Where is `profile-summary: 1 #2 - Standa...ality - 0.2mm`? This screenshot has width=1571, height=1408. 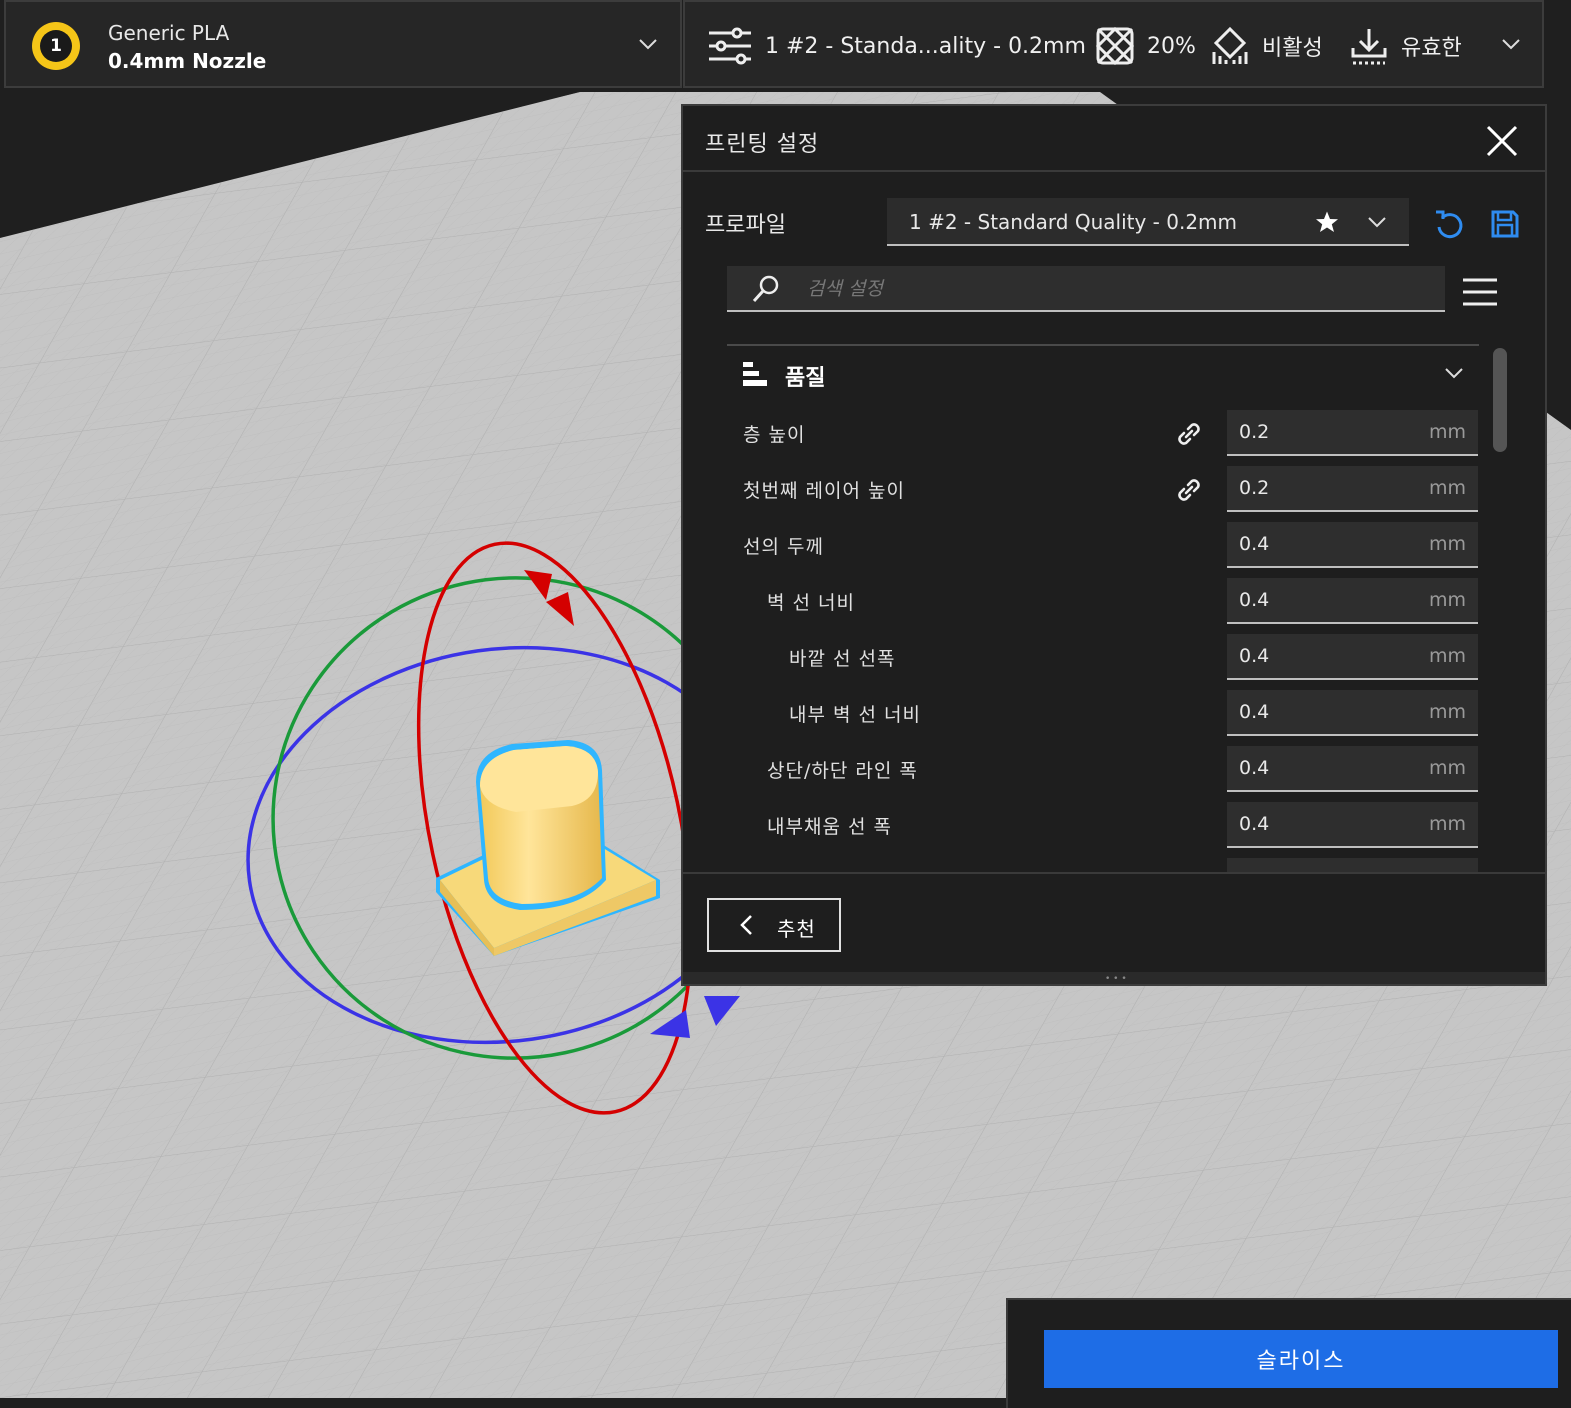 profile-summary: 1 #2 - Standa...ality - 0.2mm is located at coordinates (896, 46).